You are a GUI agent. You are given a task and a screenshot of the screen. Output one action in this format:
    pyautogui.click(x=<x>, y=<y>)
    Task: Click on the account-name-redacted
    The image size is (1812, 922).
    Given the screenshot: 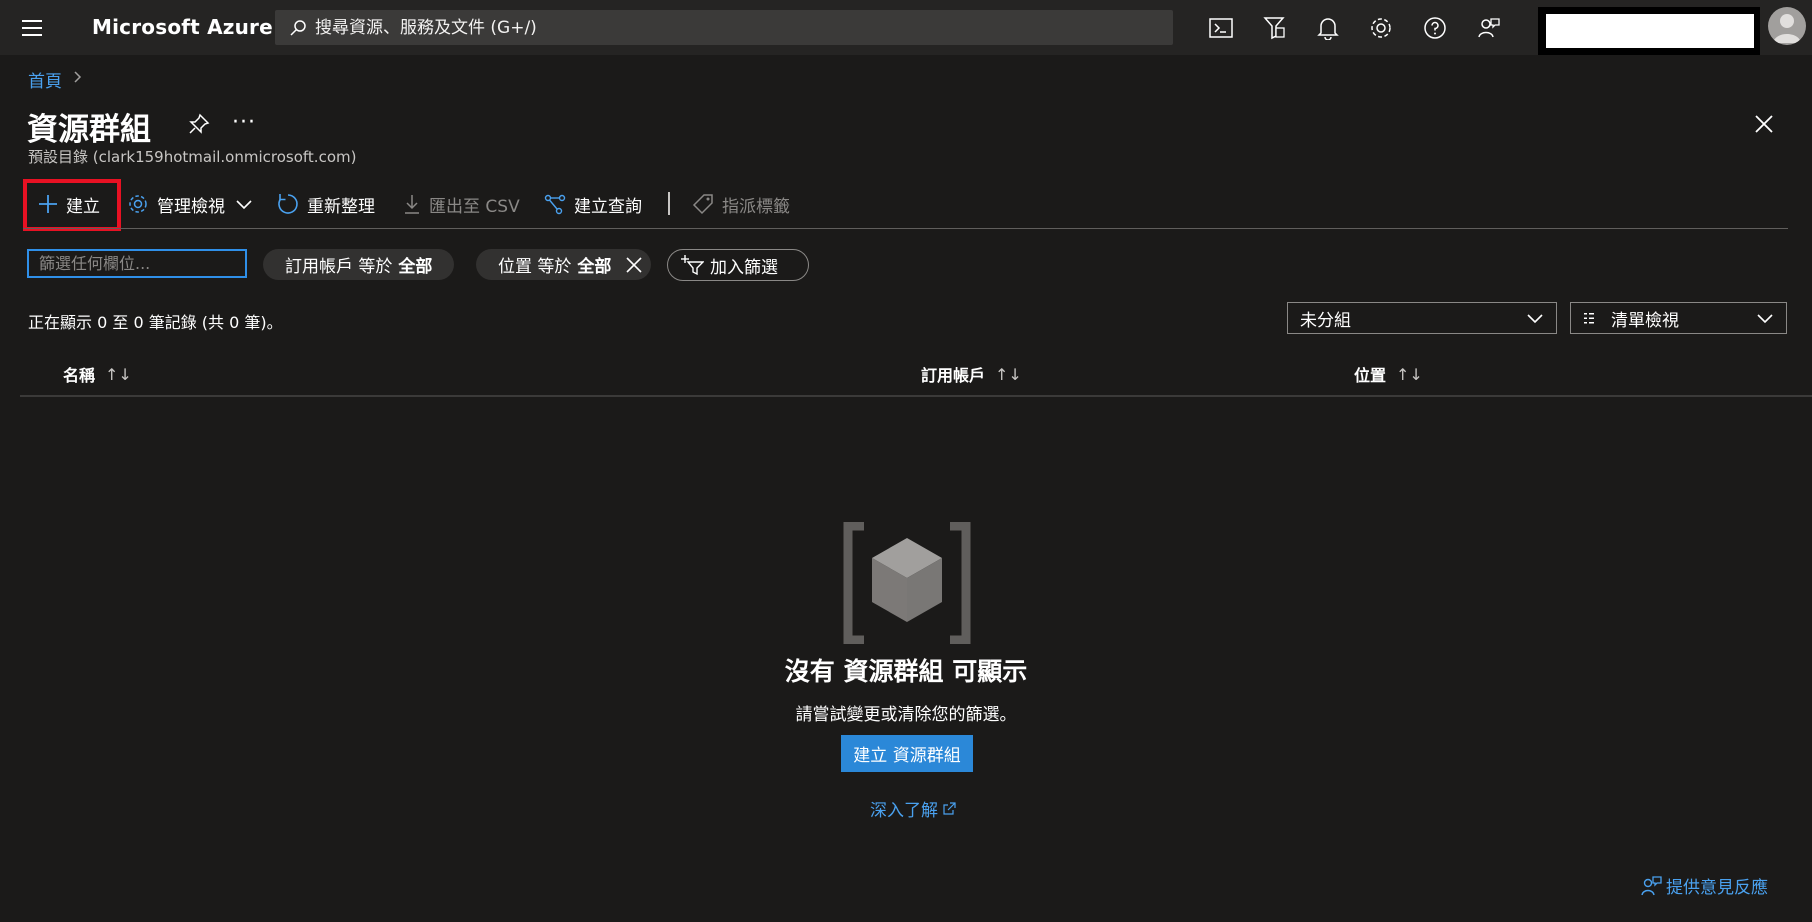 What is the action you would take?
    pyautogui.click(x=1650, y=31)
    